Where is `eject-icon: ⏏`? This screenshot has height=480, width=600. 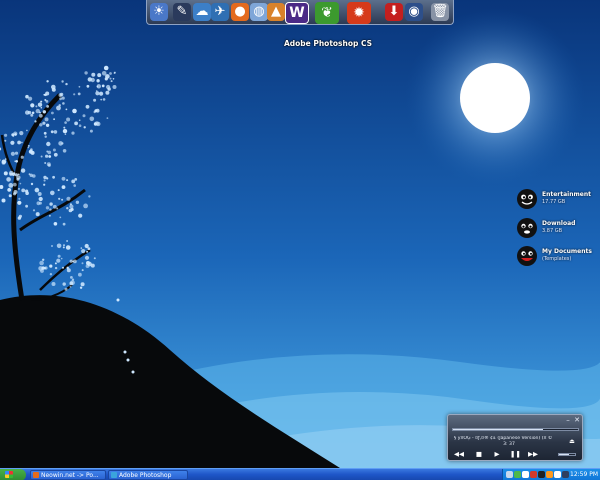
eject-icon: ⏏ is located at coordinates (572, 442).